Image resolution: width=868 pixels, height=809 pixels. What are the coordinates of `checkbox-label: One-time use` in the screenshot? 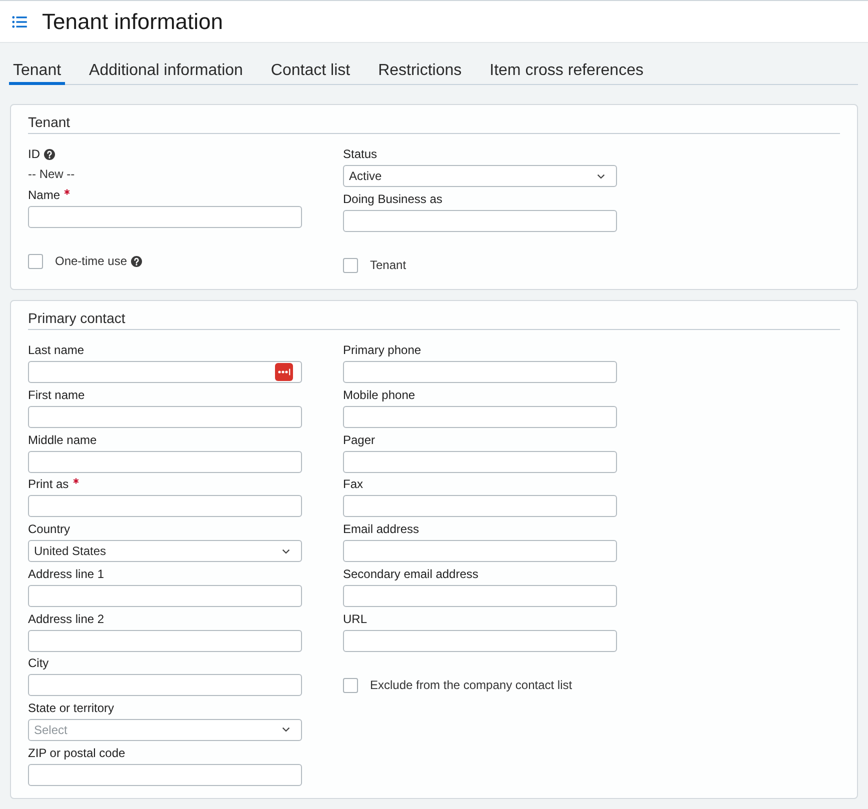 It's located at (91, 262).